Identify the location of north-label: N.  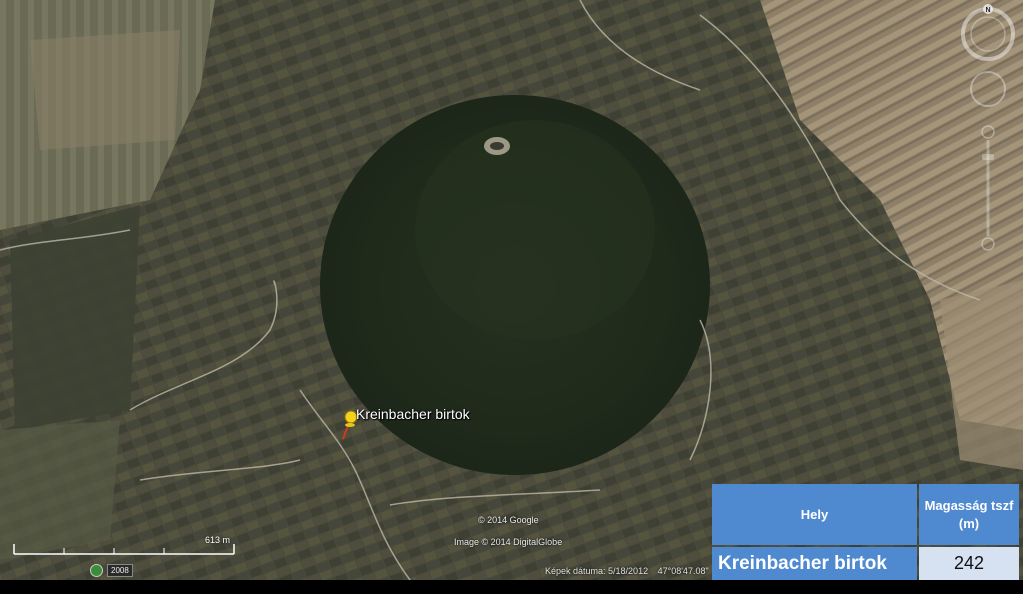
(987, 10).